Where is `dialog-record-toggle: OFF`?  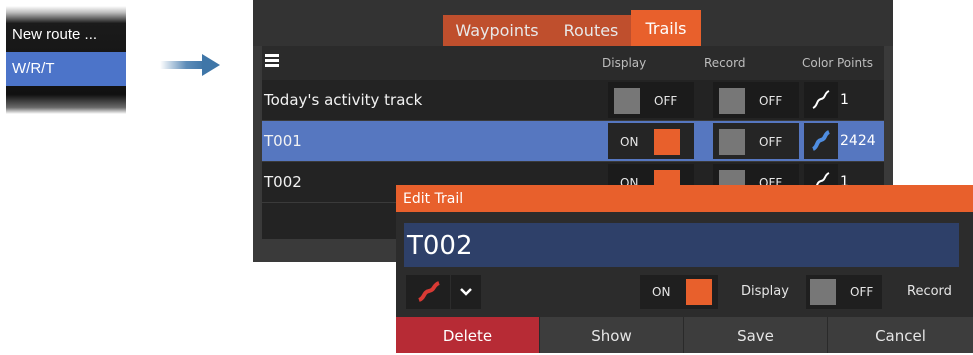
dialog-record-toggle: OFF is located at coordinates (844, 292).